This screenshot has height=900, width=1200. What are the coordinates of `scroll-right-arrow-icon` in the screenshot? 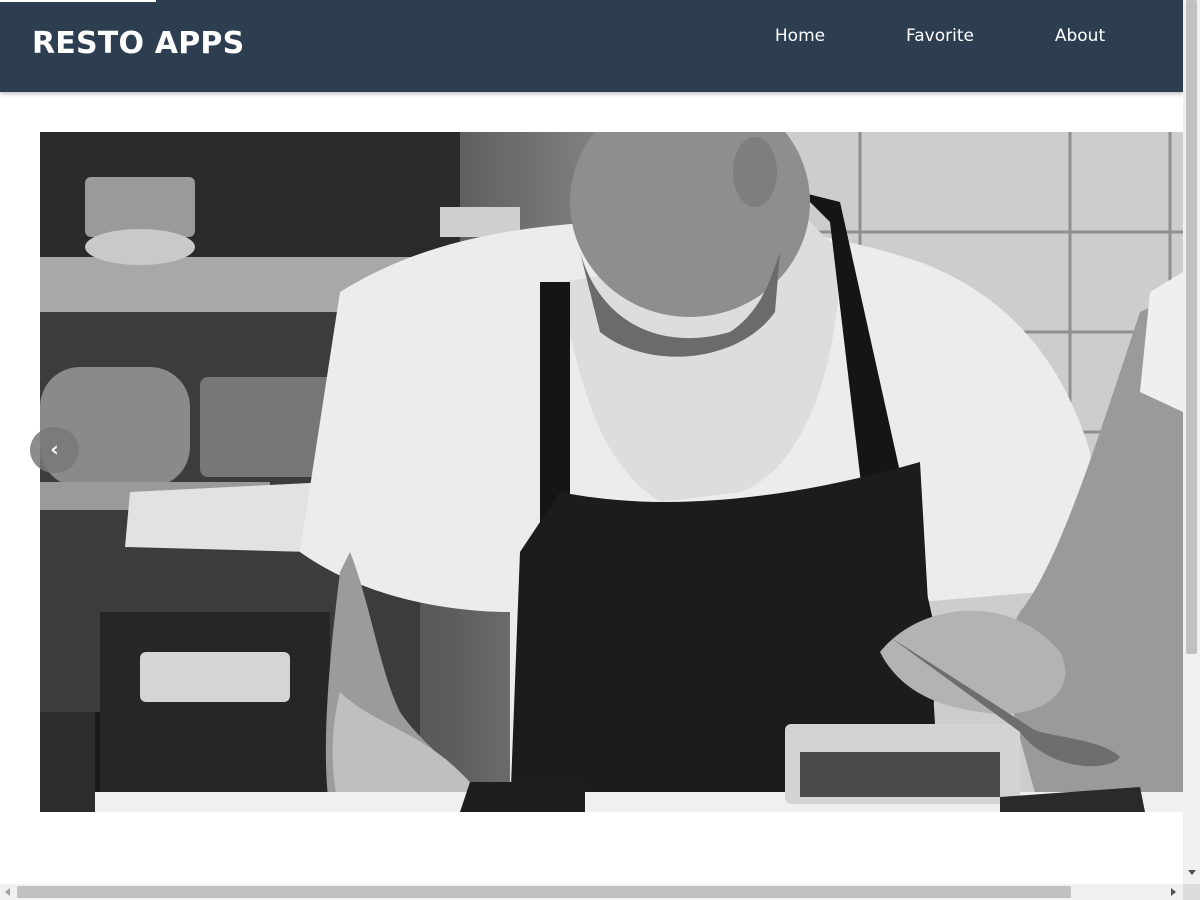 It's located at (1173, 892).